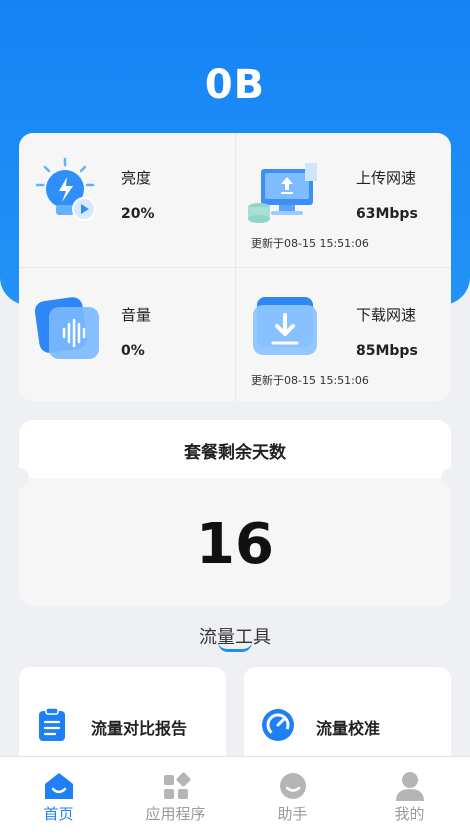 The height and width of the screenshot is (836, 470). Describe the element at coordinates (292, 814) in the screenshot. I see `tab-assistant-label: 助手` at that location.